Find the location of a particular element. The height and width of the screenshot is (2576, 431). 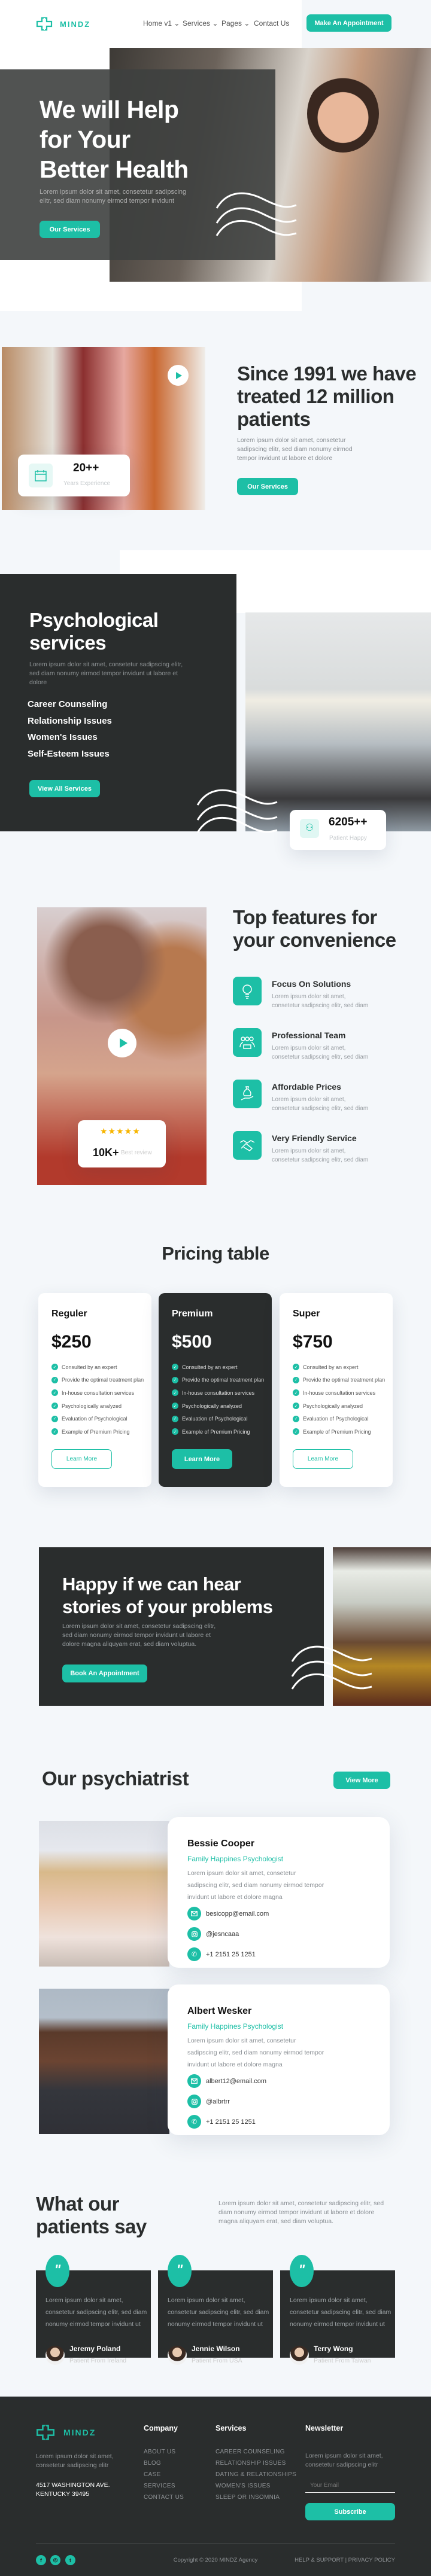

plan-price: $750 is located at coordinates (313, 1342).